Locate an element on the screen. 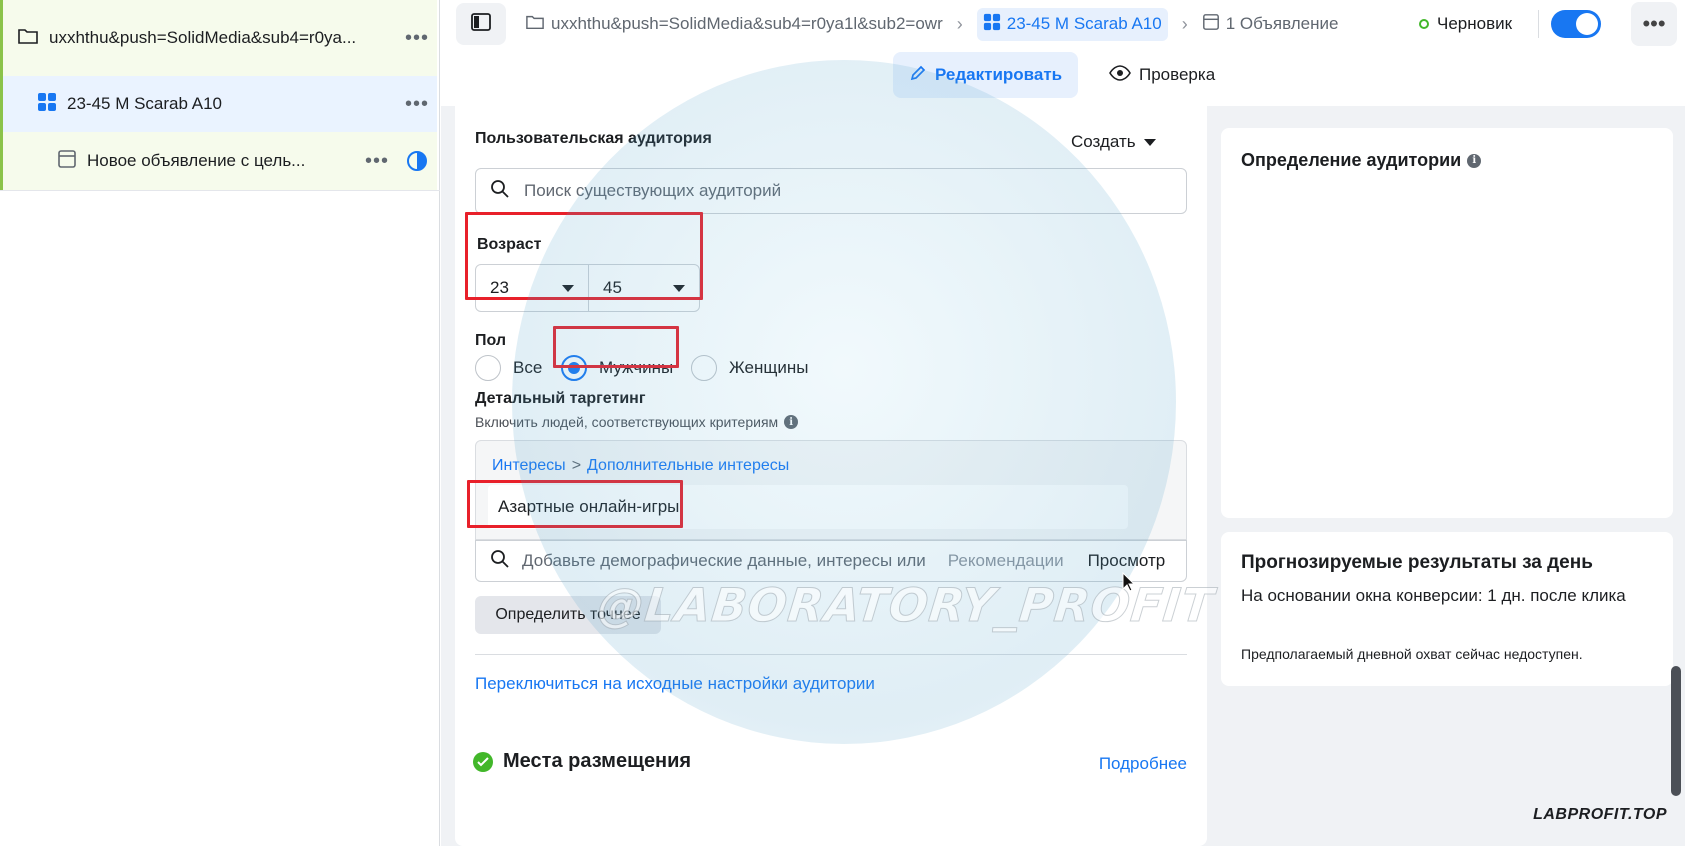 This screenshot has width=1685, height=846. placements-card: Места размещения Подробнее is located at coordinates (831, 788).